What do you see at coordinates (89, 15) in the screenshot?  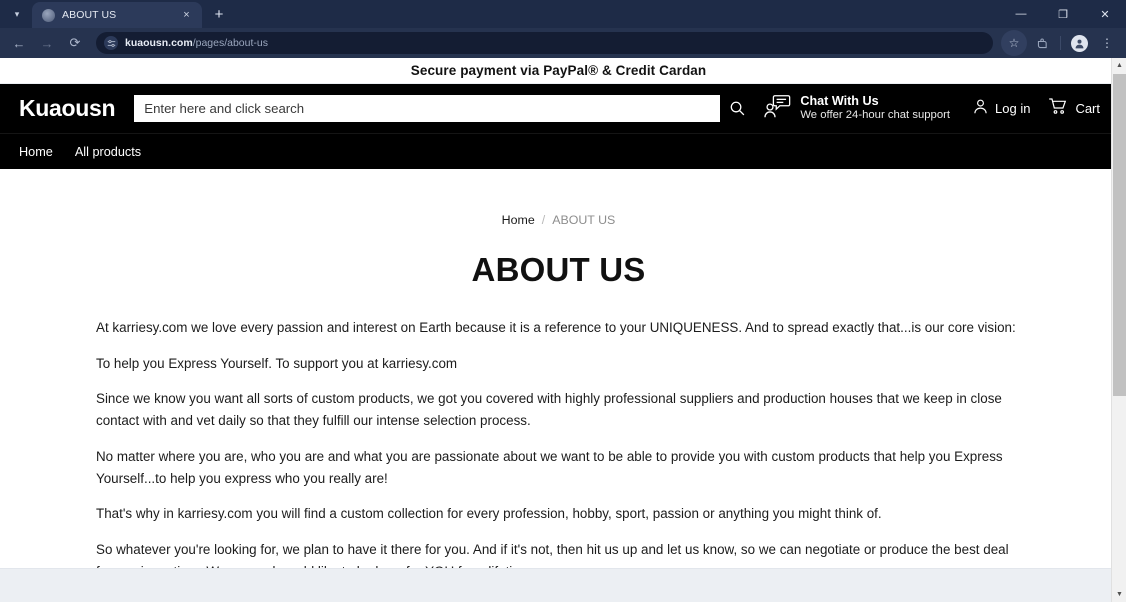 I see `tab-title: ABOUT US` at bounding box center [89, 15].